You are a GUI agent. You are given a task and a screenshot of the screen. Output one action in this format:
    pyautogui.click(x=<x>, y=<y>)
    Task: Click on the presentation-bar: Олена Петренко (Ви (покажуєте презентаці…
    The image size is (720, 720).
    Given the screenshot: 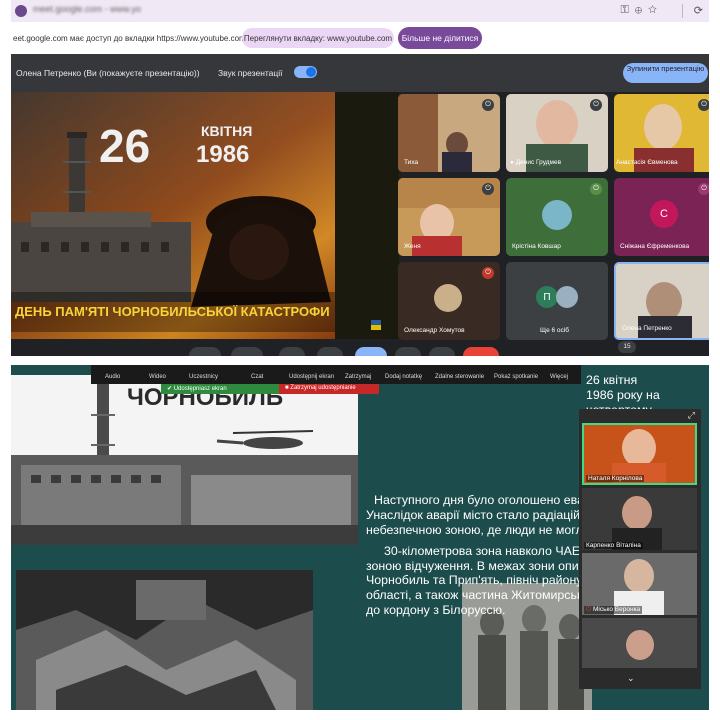 What is the action you would take?
    pyautogui.click(x=360, y=73)
    